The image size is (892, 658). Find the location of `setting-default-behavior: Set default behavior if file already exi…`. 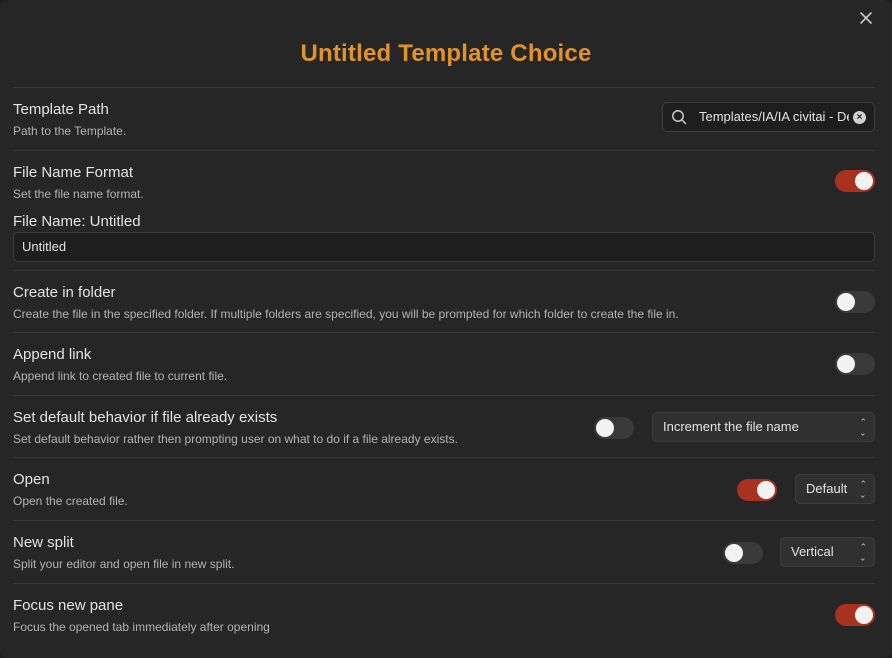

setting-default-behavior: Set default behavior if file already exi… is located at coordinates (444, 426).